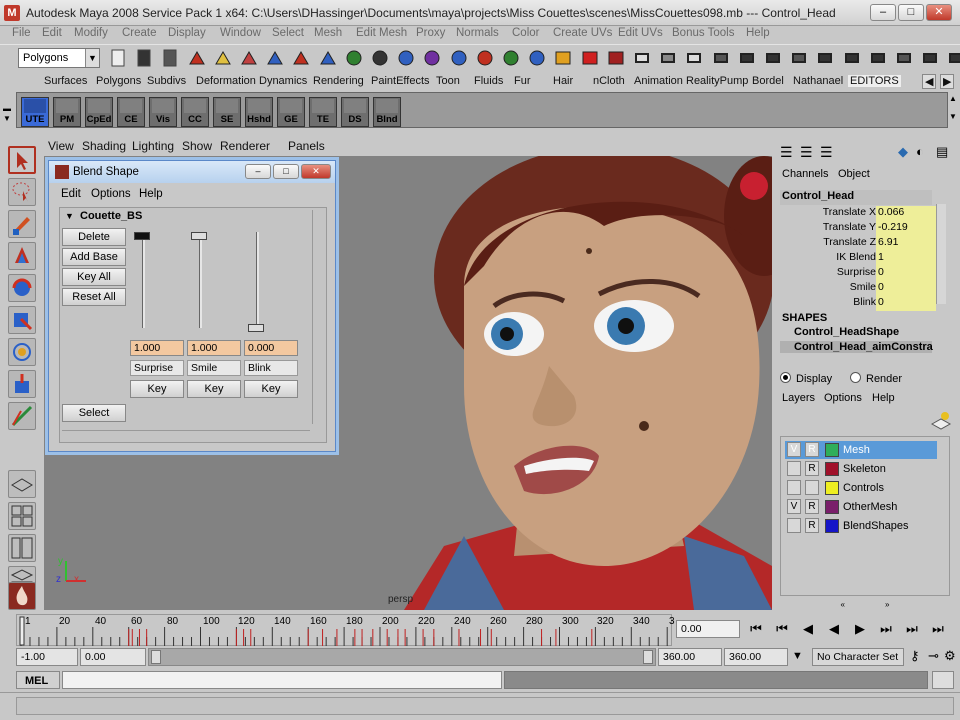  I want to click on play-back-icon: ◀, so click(834, 629).